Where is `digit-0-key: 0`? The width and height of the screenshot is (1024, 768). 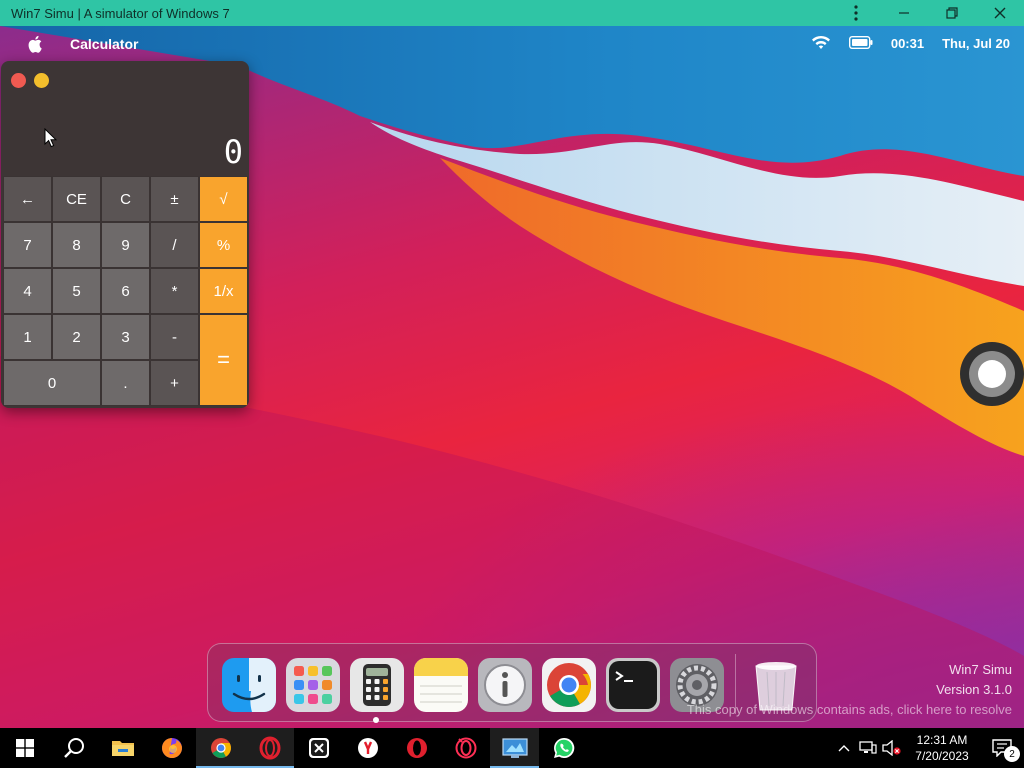
digit-0-key: 0 is located at coordinates (52, 383).